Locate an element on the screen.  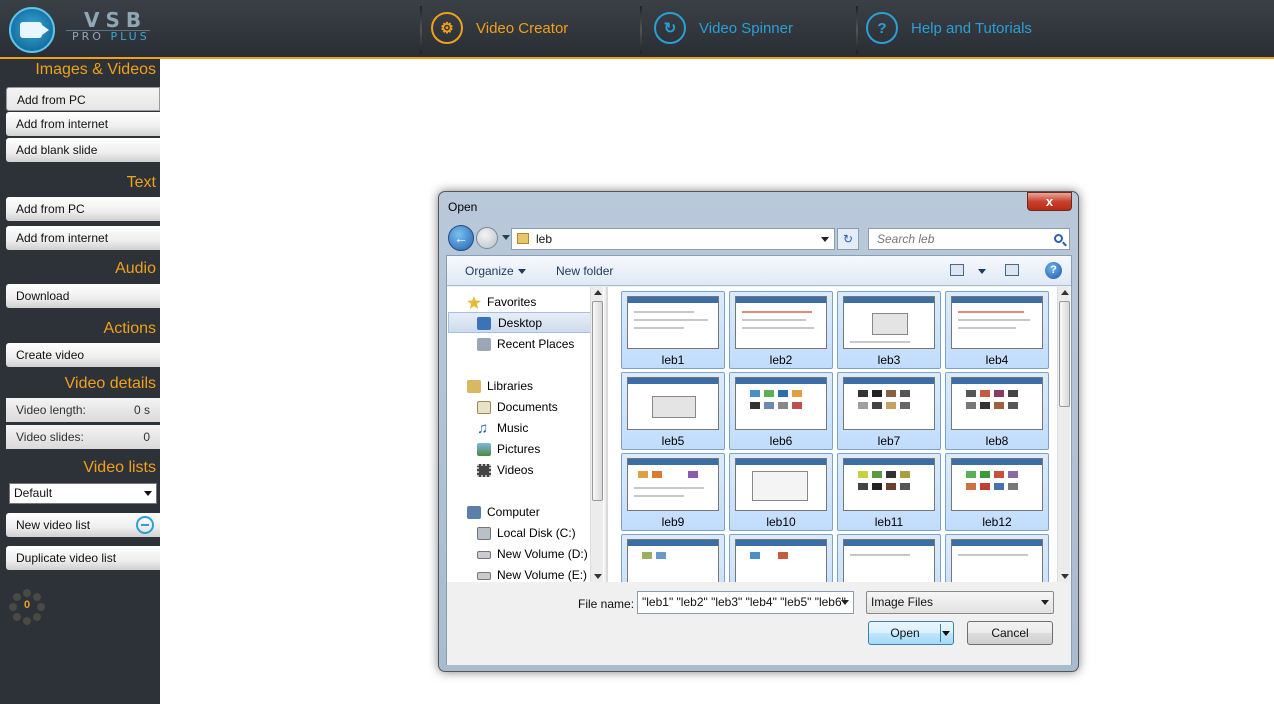
file-name: leb12 is located at coordinates (997, 522).